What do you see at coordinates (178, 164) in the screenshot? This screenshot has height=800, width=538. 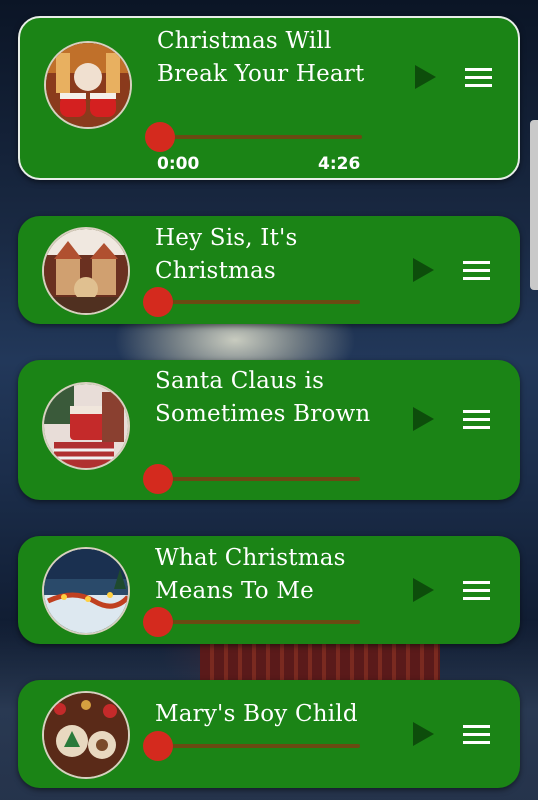 I see `elapsed-time: 0:00` at bounding box center [178, 164].